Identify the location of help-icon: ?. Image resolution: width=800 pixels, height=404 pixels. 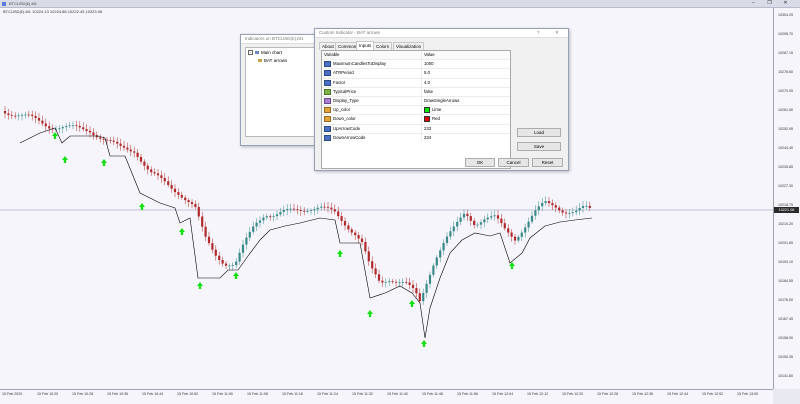
(538, 33).